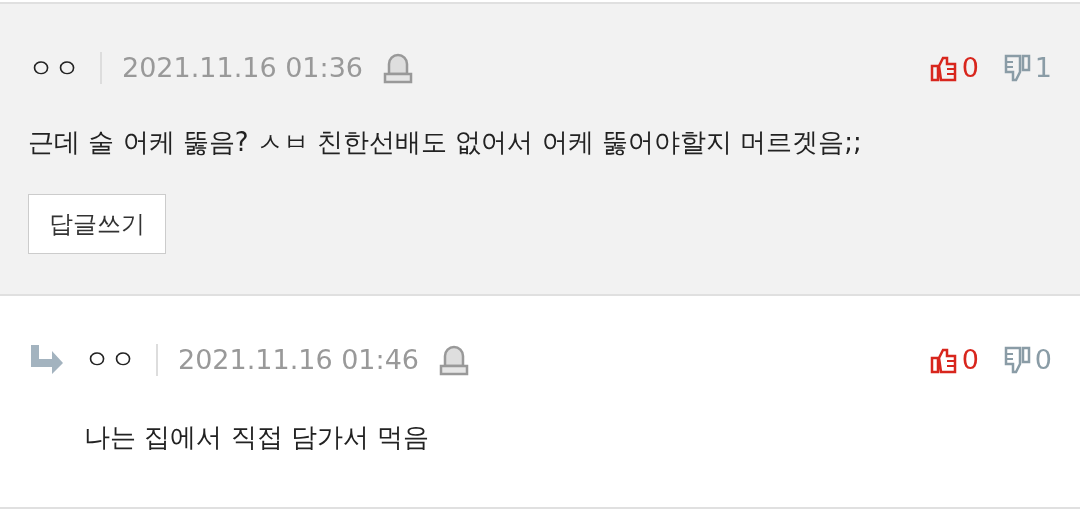 This screenshot has height=523, width=1080. What do you see at coordinates (1043, 359) in the screenshot?
I see `dislike-count: 0` at bounding box center [1043, 359].